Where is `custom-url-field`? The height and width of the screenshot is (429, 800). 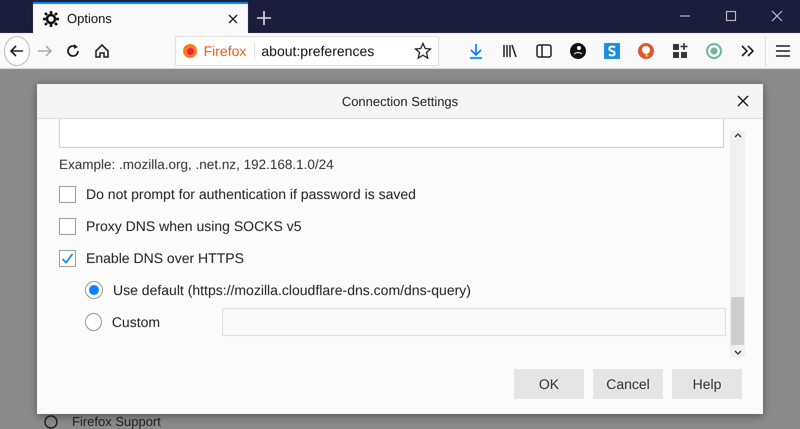 custom-url-field is located at coordinates (474, 322).